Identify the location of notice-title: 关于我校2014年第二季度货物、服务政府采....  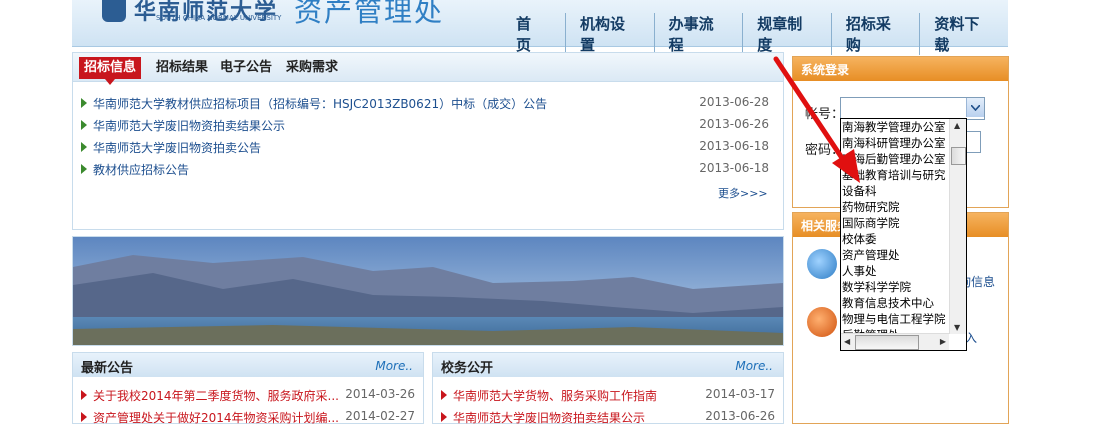
(216, 395).